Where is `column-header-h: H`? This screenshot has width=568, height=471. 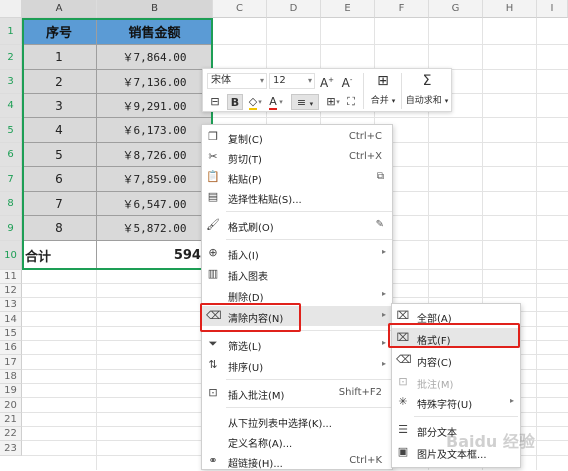
column-header-h: H is located at coordinates (510, 9).